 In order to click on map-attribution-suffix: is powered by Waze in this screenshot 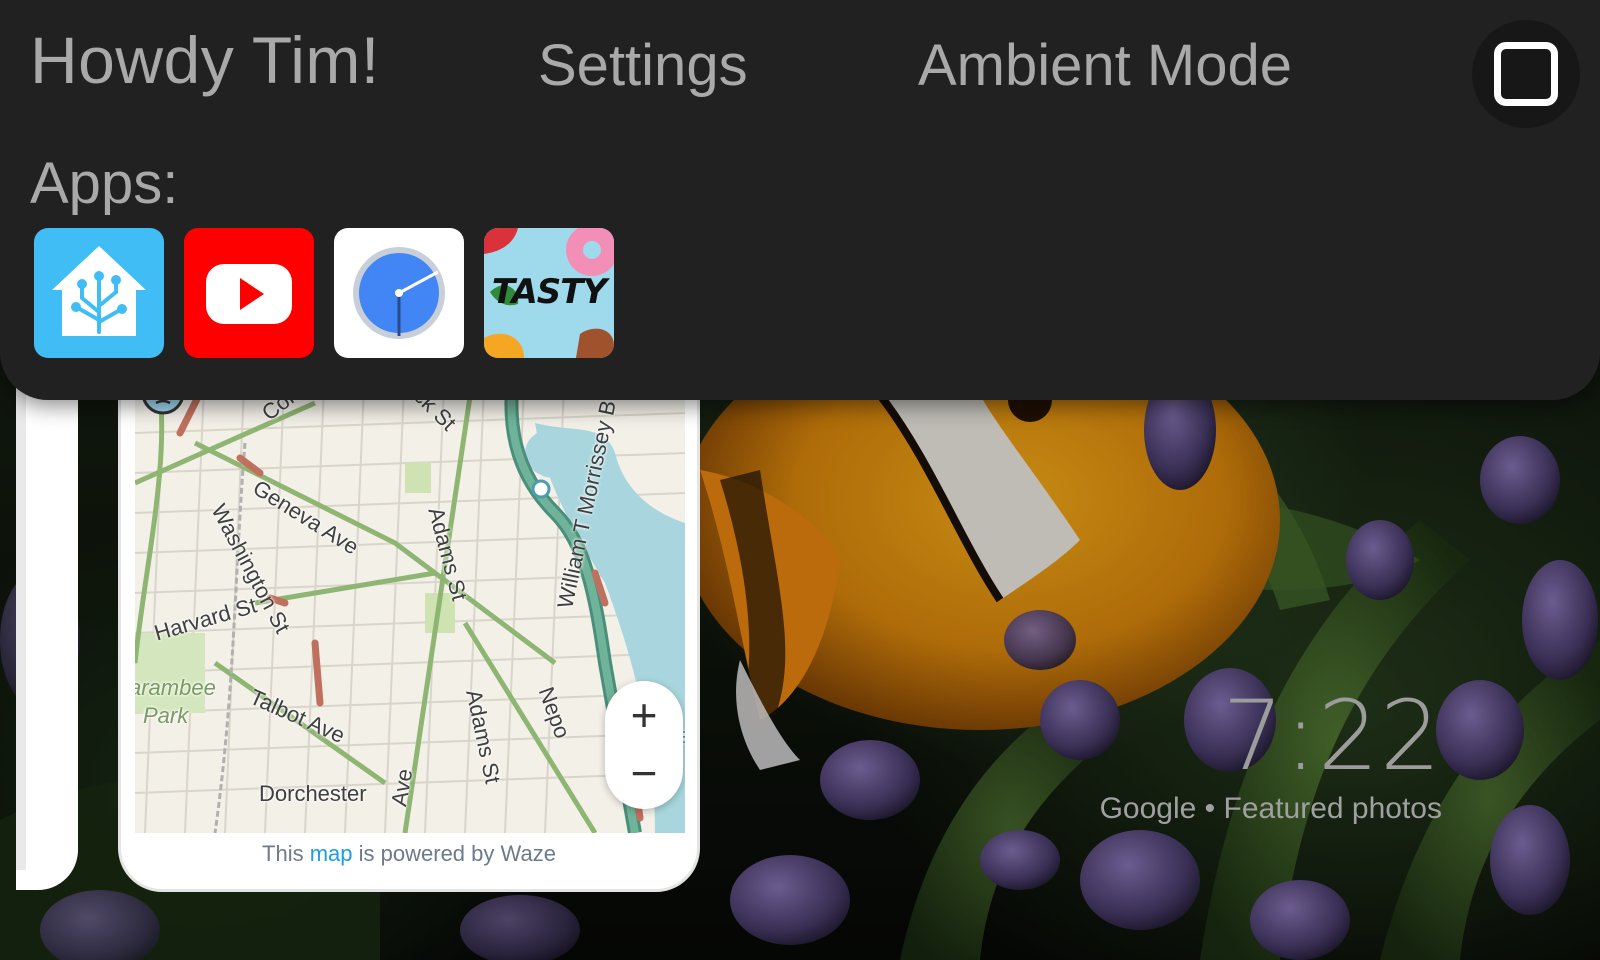, I will do `click(457, 853)`.